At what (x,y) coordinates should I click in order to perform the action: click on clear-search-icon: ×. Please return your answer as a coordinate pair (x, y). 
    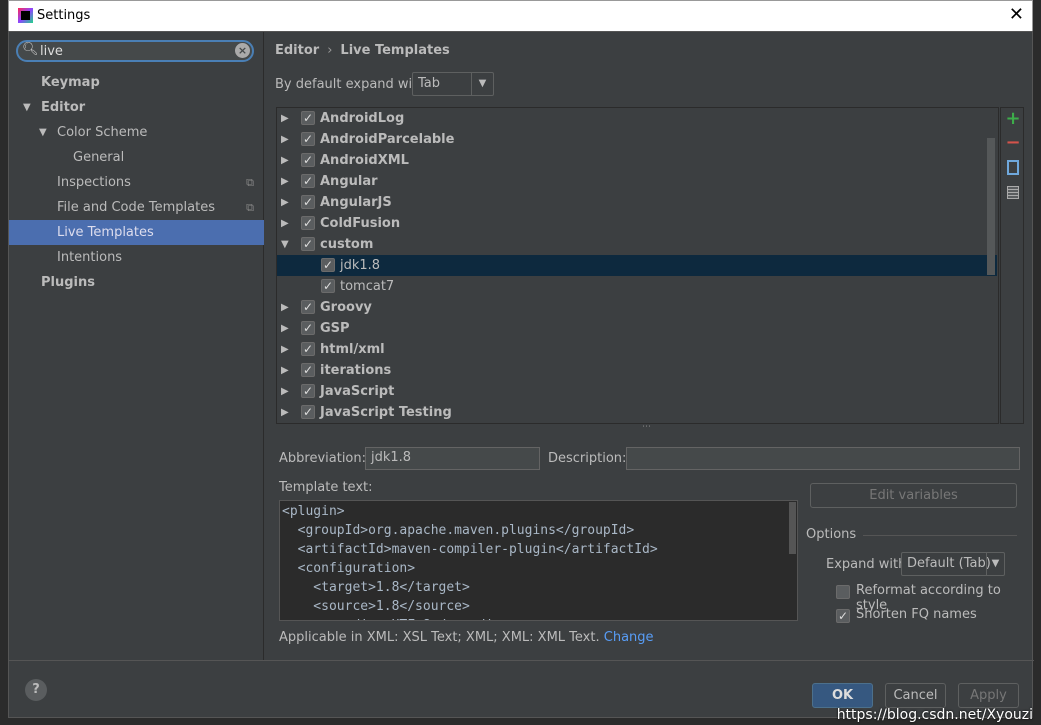
    Looking at the image, I should click on (242, 50).